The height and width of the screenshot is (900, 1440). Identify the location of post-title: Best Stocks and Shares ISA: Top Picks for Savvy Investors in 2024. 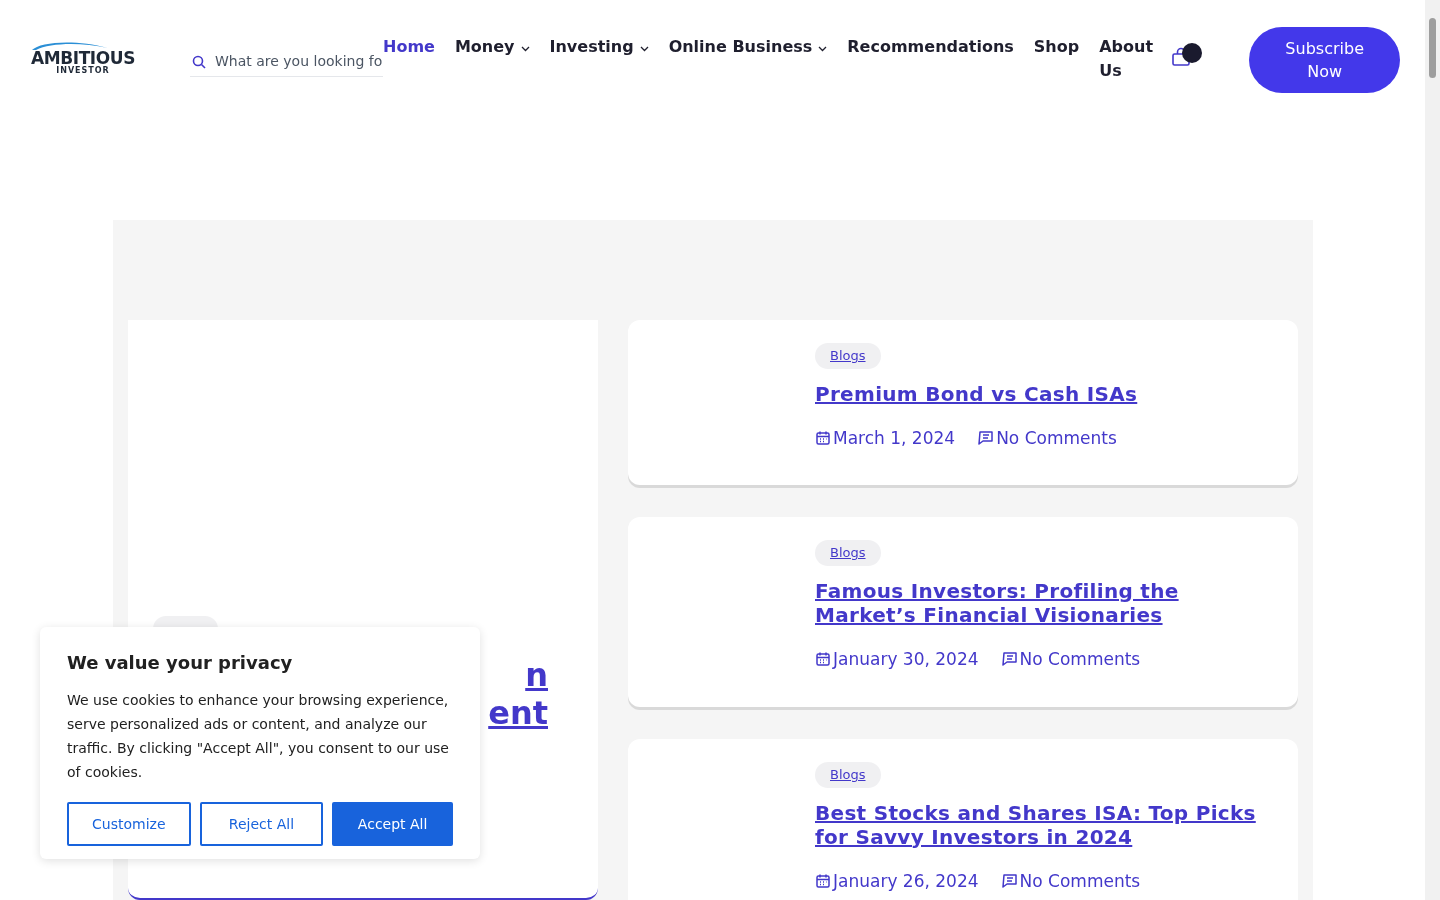
(1046, 824).